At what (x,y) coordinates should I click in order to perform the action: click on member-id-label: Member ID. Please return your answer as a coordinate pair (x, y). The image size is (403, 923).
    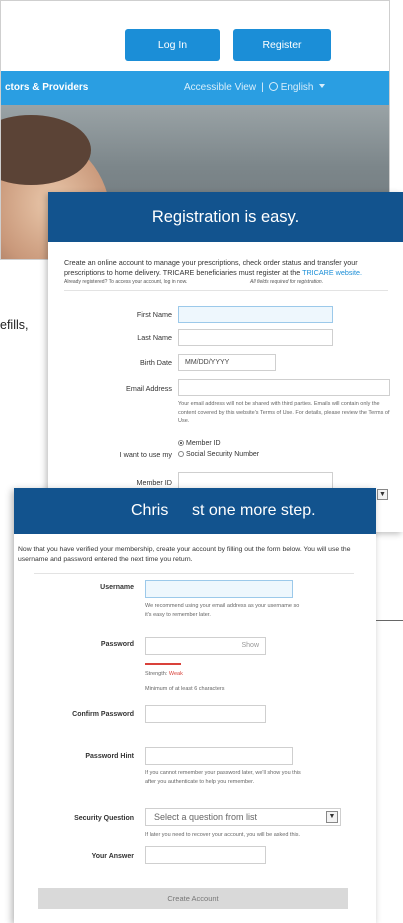
    Looking at the image, I should click on (154, 482).